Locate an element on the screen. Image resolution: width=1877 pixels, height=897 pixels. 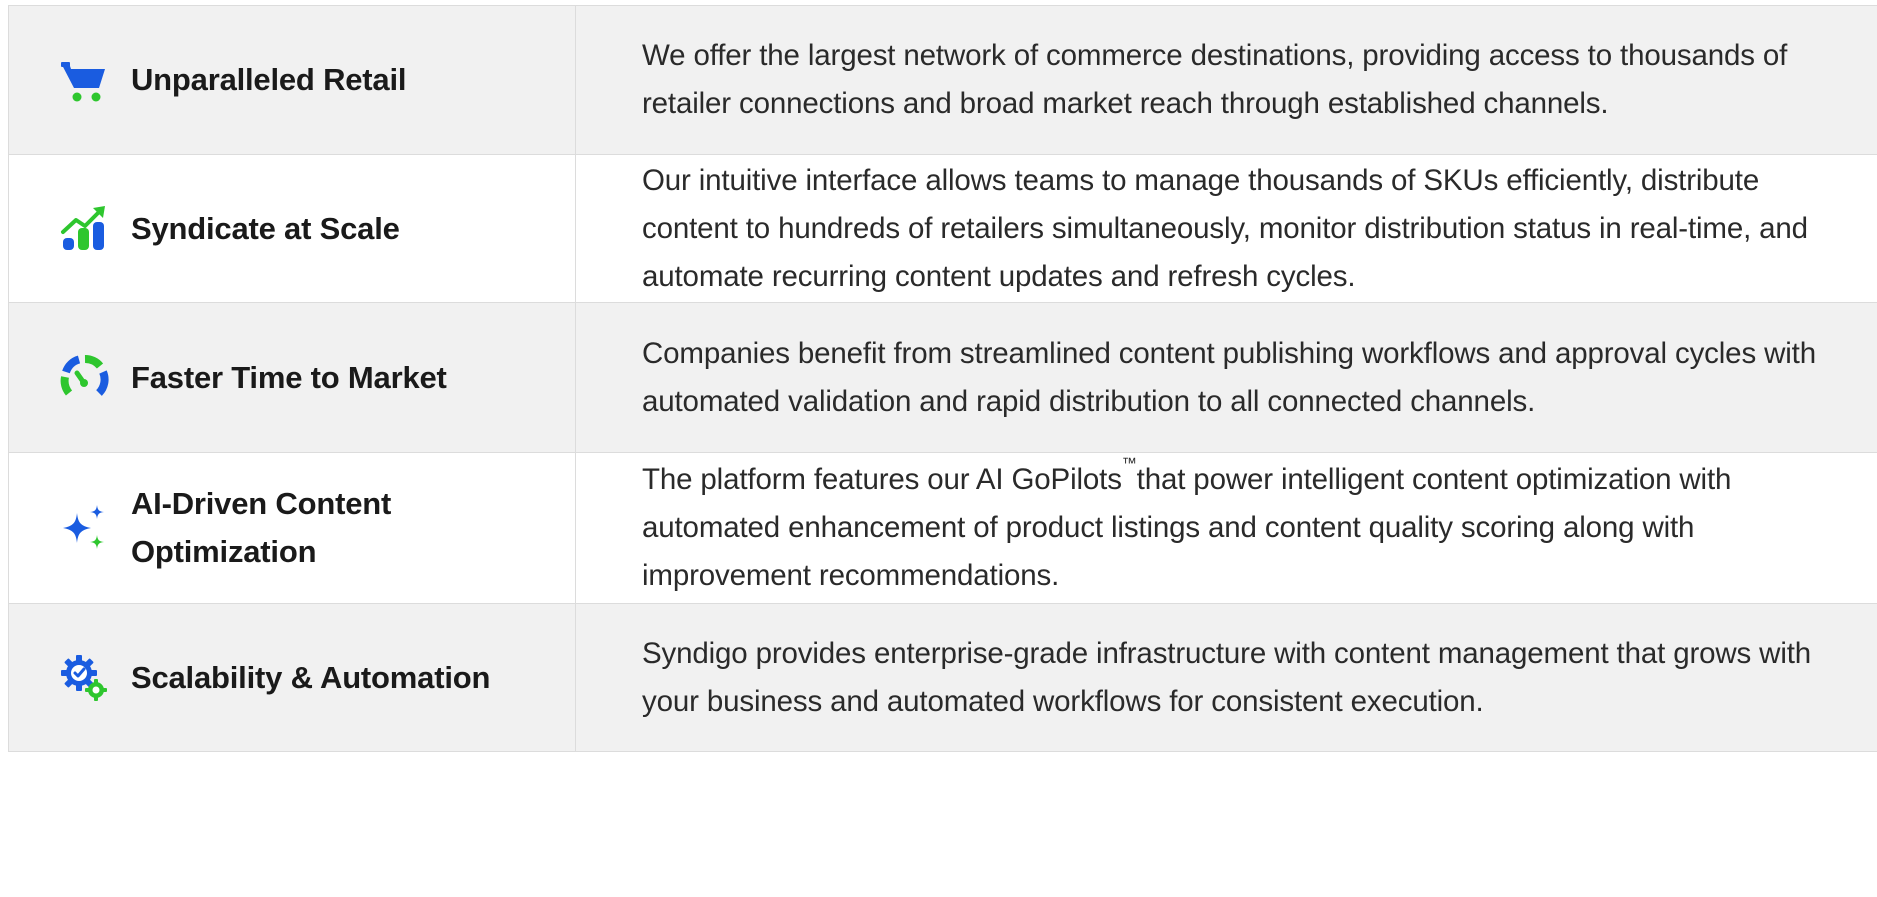
feature-name-cell: Syndicate at Scale is located at coordinates (292, 228).